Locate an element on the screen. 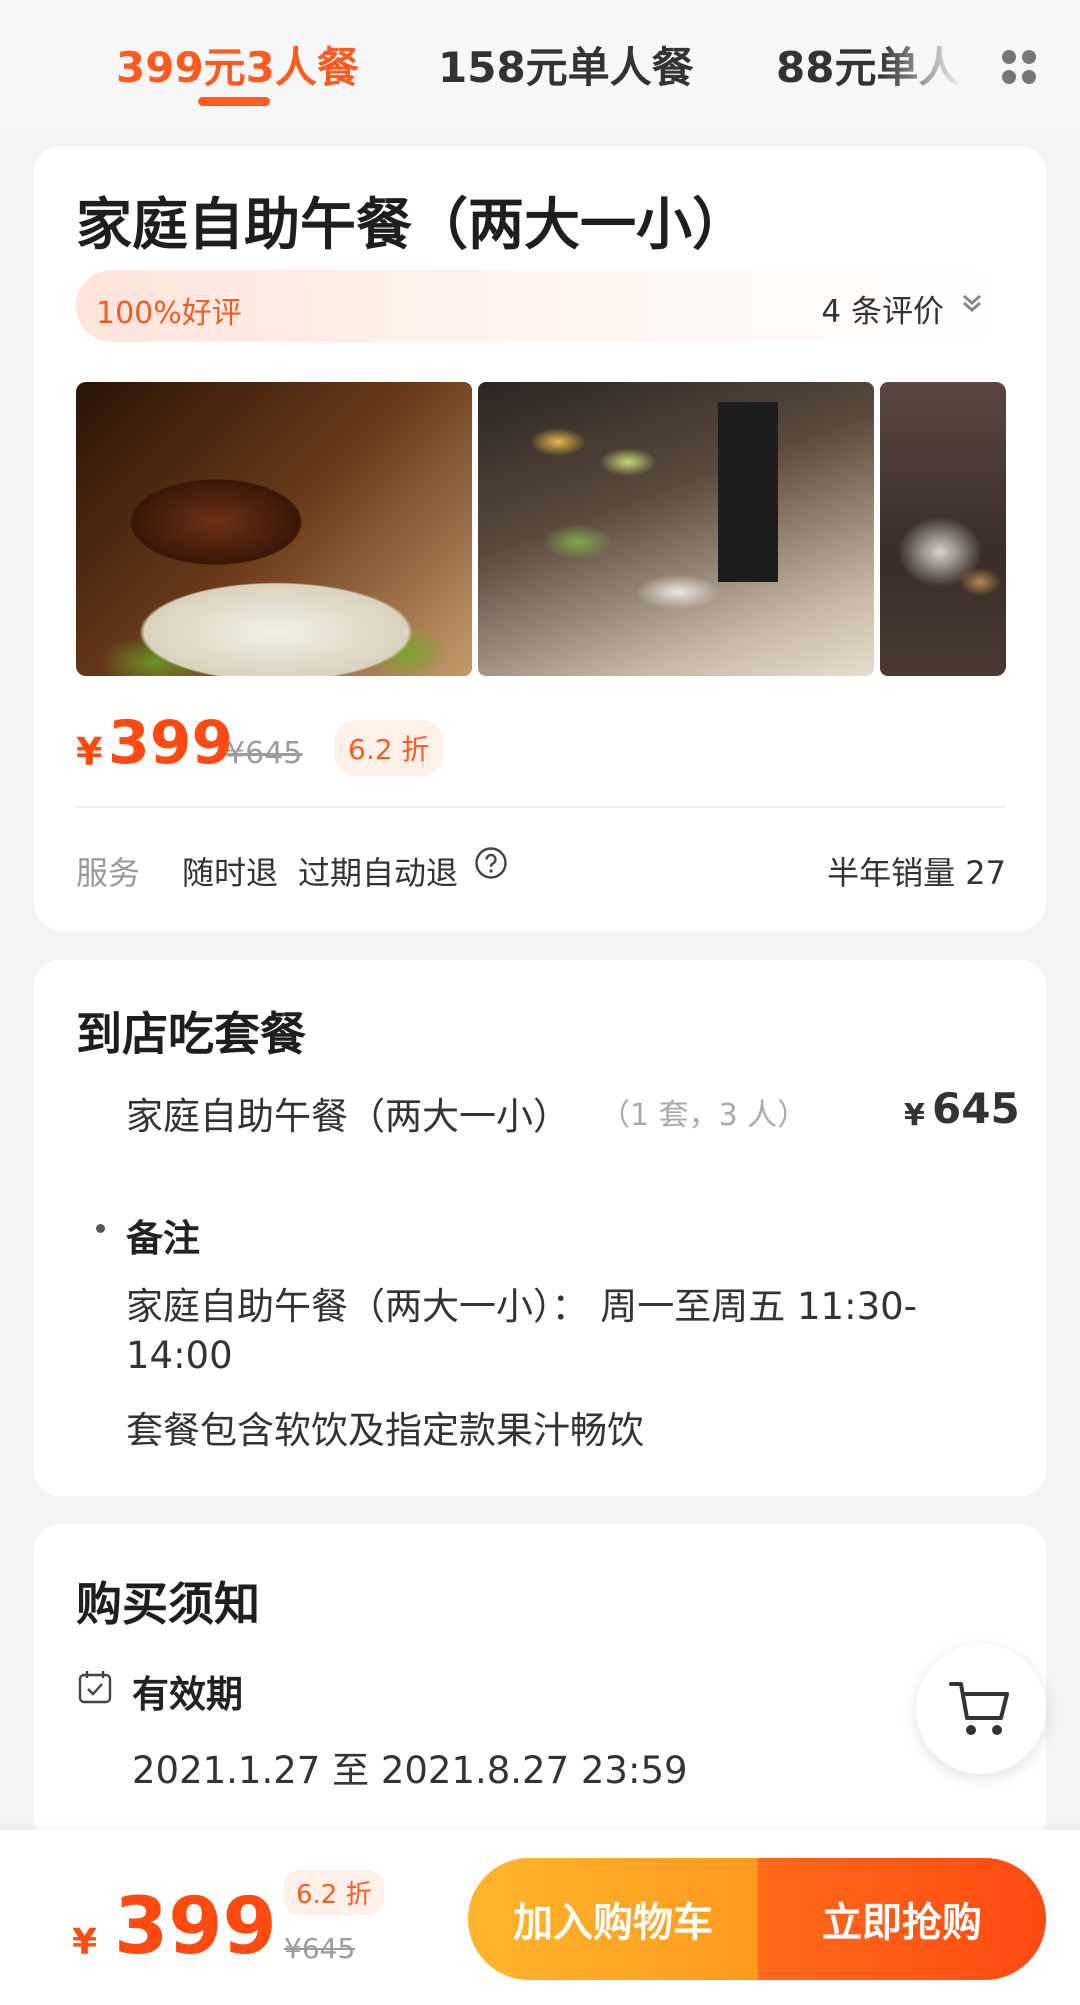 The height and width of the screenshot is (2005, 1080). package-item-qty: （1 套，3 人） is located at coordinates (704, 1115).